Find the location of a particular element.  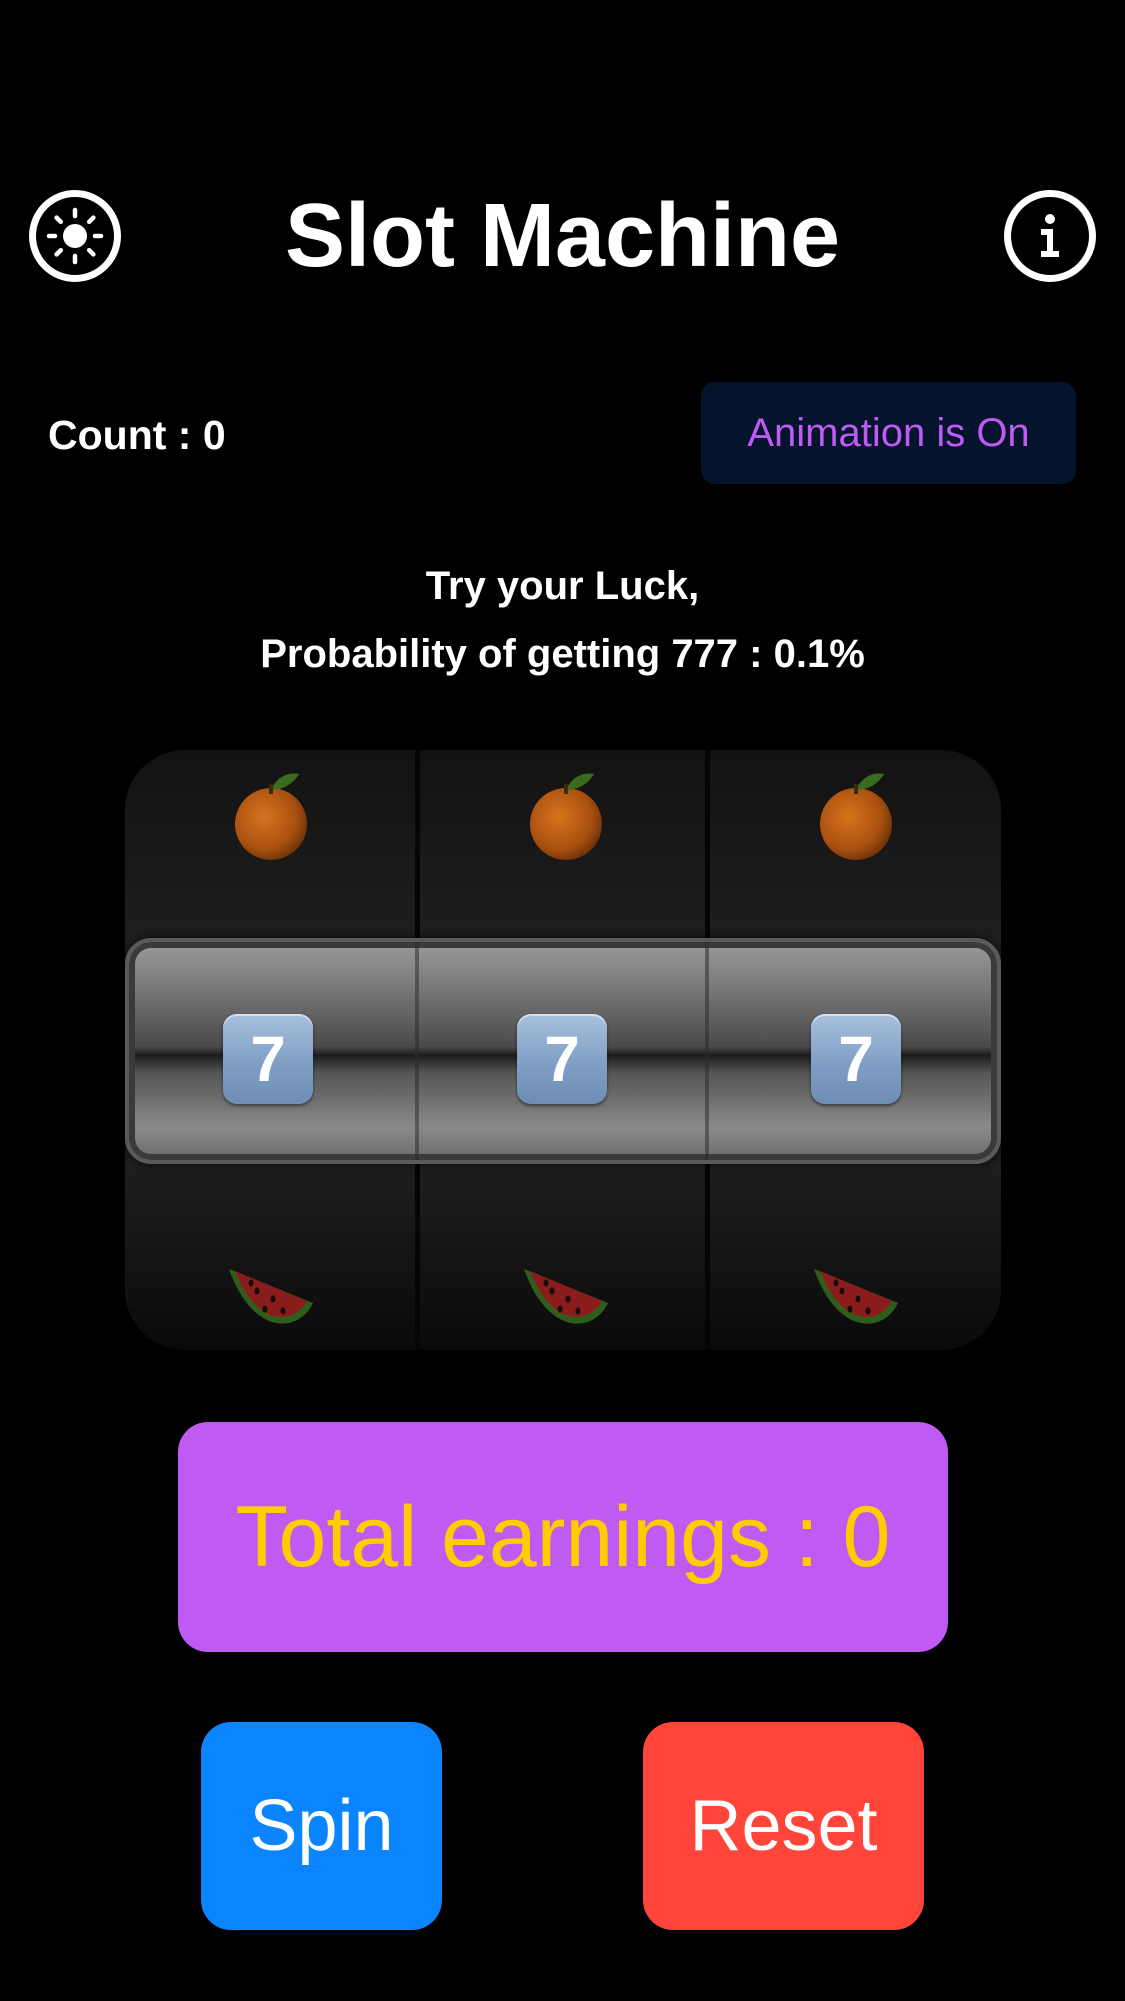

probability-message: Probability of getting 777 : 0.1% is located at coordinates (562, 654).